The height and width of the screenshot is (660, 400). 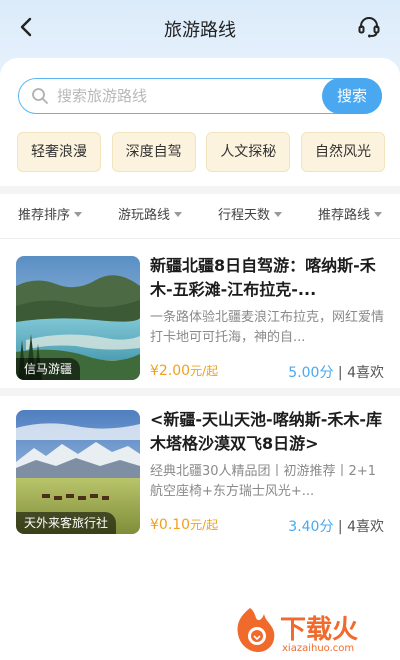 What do you see at coordinates (153, 152) in the screenshot?
I see `tag-self-drive: 深度自驾` at bounding box center [153, 152].